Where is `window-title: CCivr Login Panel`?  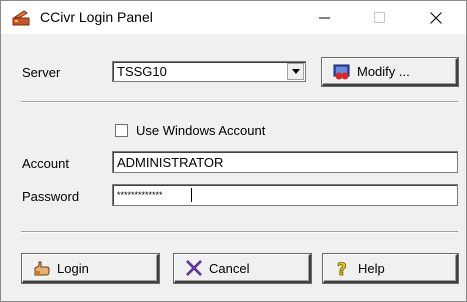
window-title: CCivr Login Panel is located at coordinates (96, 17).